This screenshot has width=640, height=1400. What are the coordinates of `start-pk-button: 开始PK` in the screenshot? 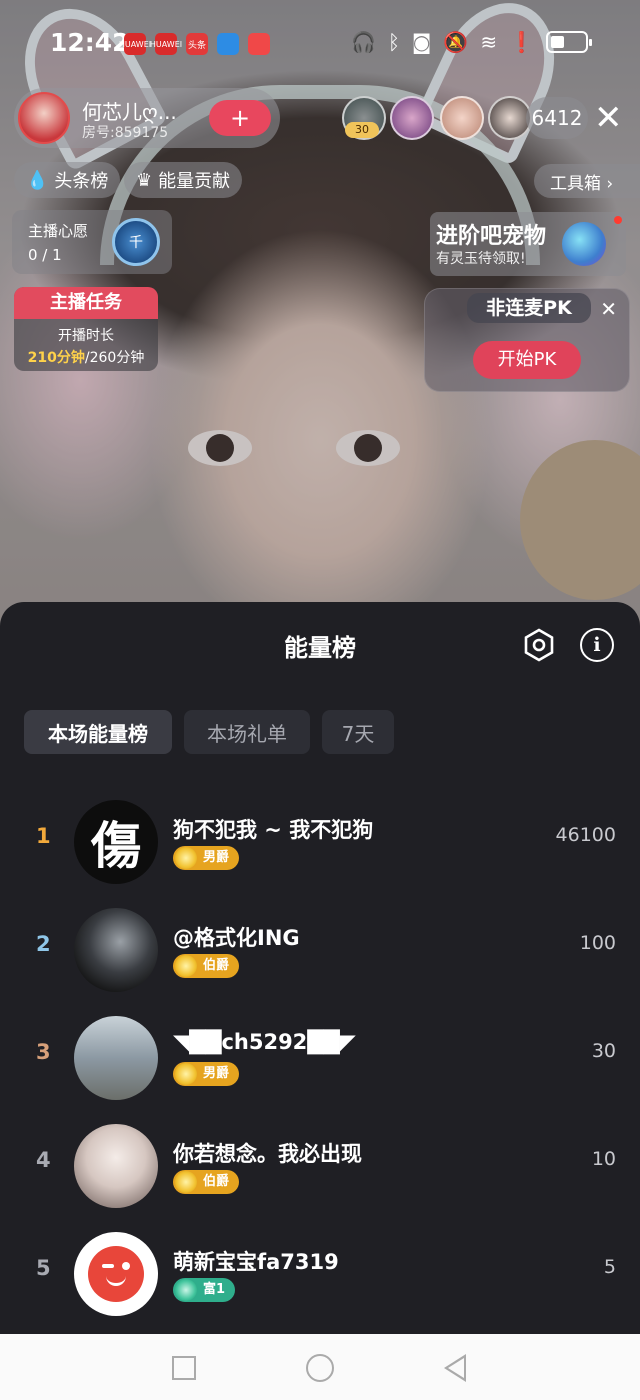 It's located at (527, 360).